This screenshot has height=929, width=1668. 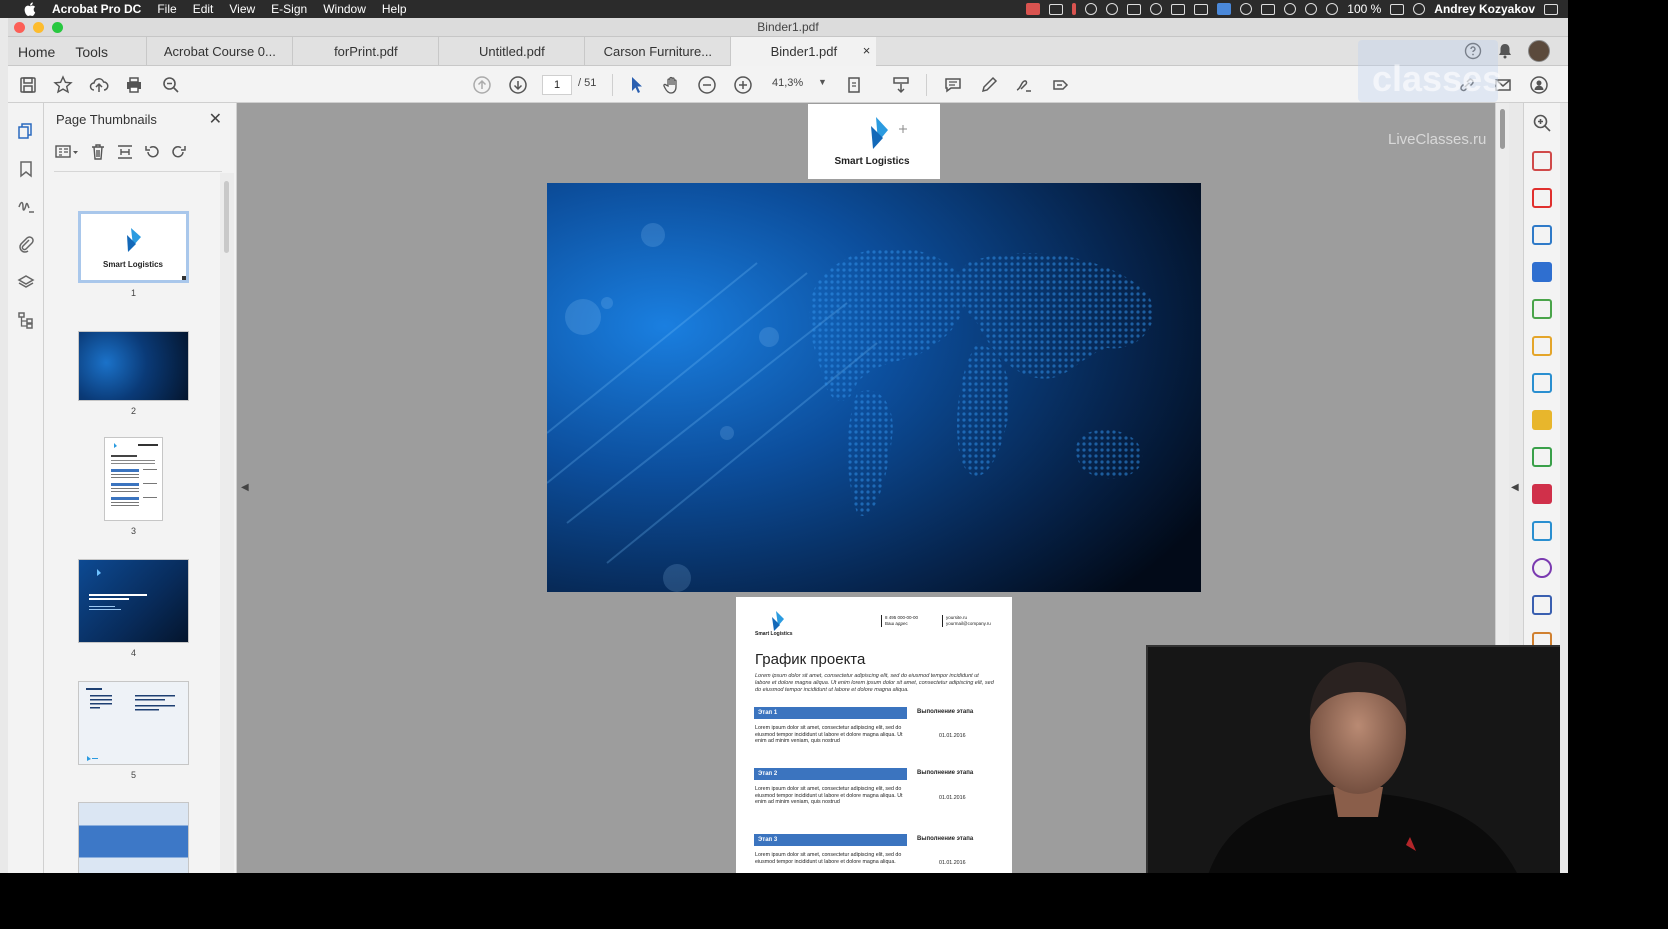 I want to click on comment-icon, so click(x=953, y=85).